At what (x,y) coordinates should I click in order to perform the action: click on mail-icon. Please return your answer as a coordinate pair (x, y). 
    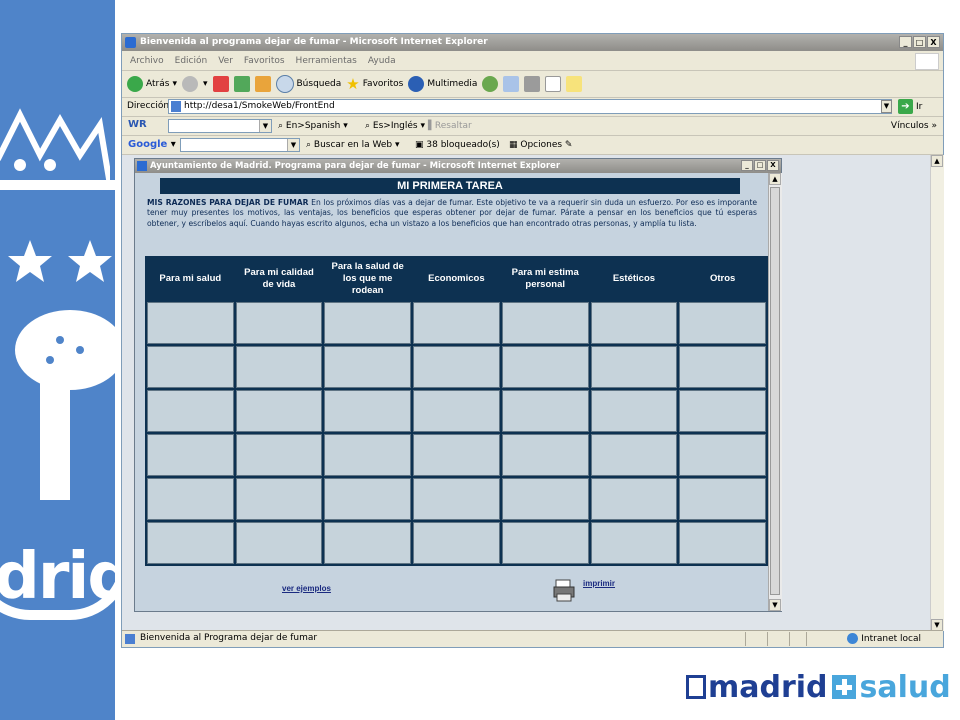
    Looking at the image, I should click on (511, 84).